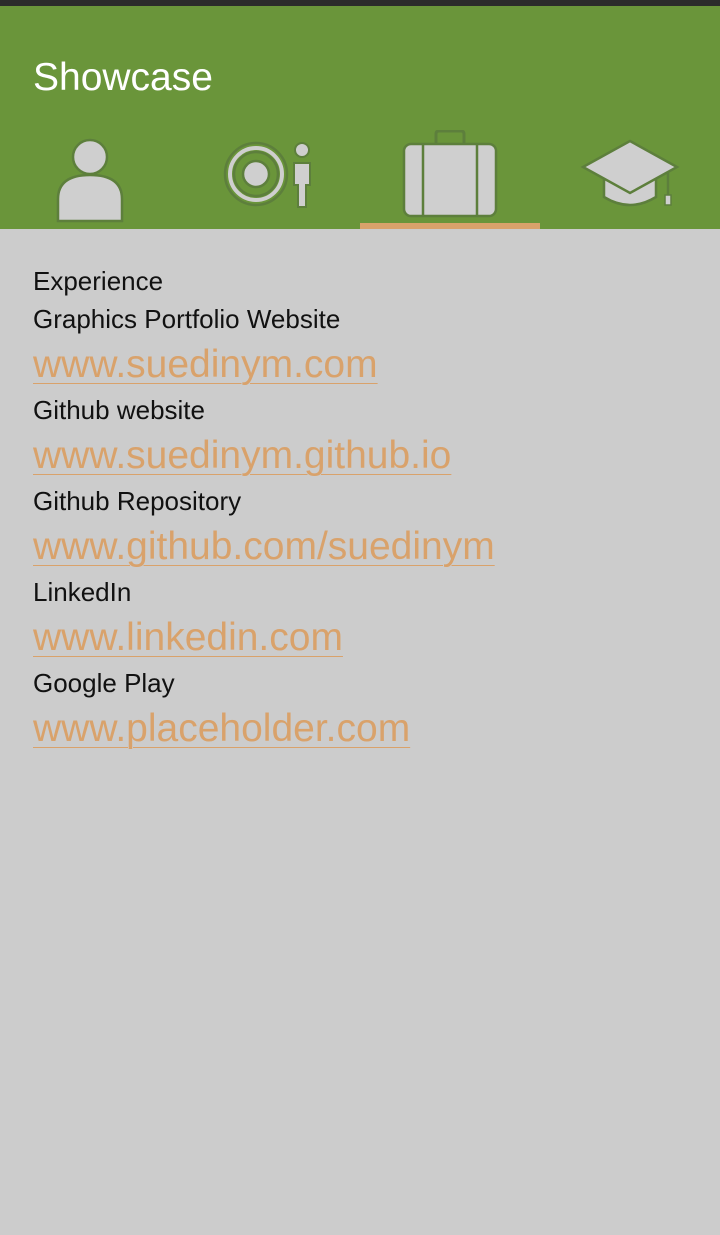 This screenshot has height=1235, width=720. I want to click on graduation-cap-icon, so click(630, 181).